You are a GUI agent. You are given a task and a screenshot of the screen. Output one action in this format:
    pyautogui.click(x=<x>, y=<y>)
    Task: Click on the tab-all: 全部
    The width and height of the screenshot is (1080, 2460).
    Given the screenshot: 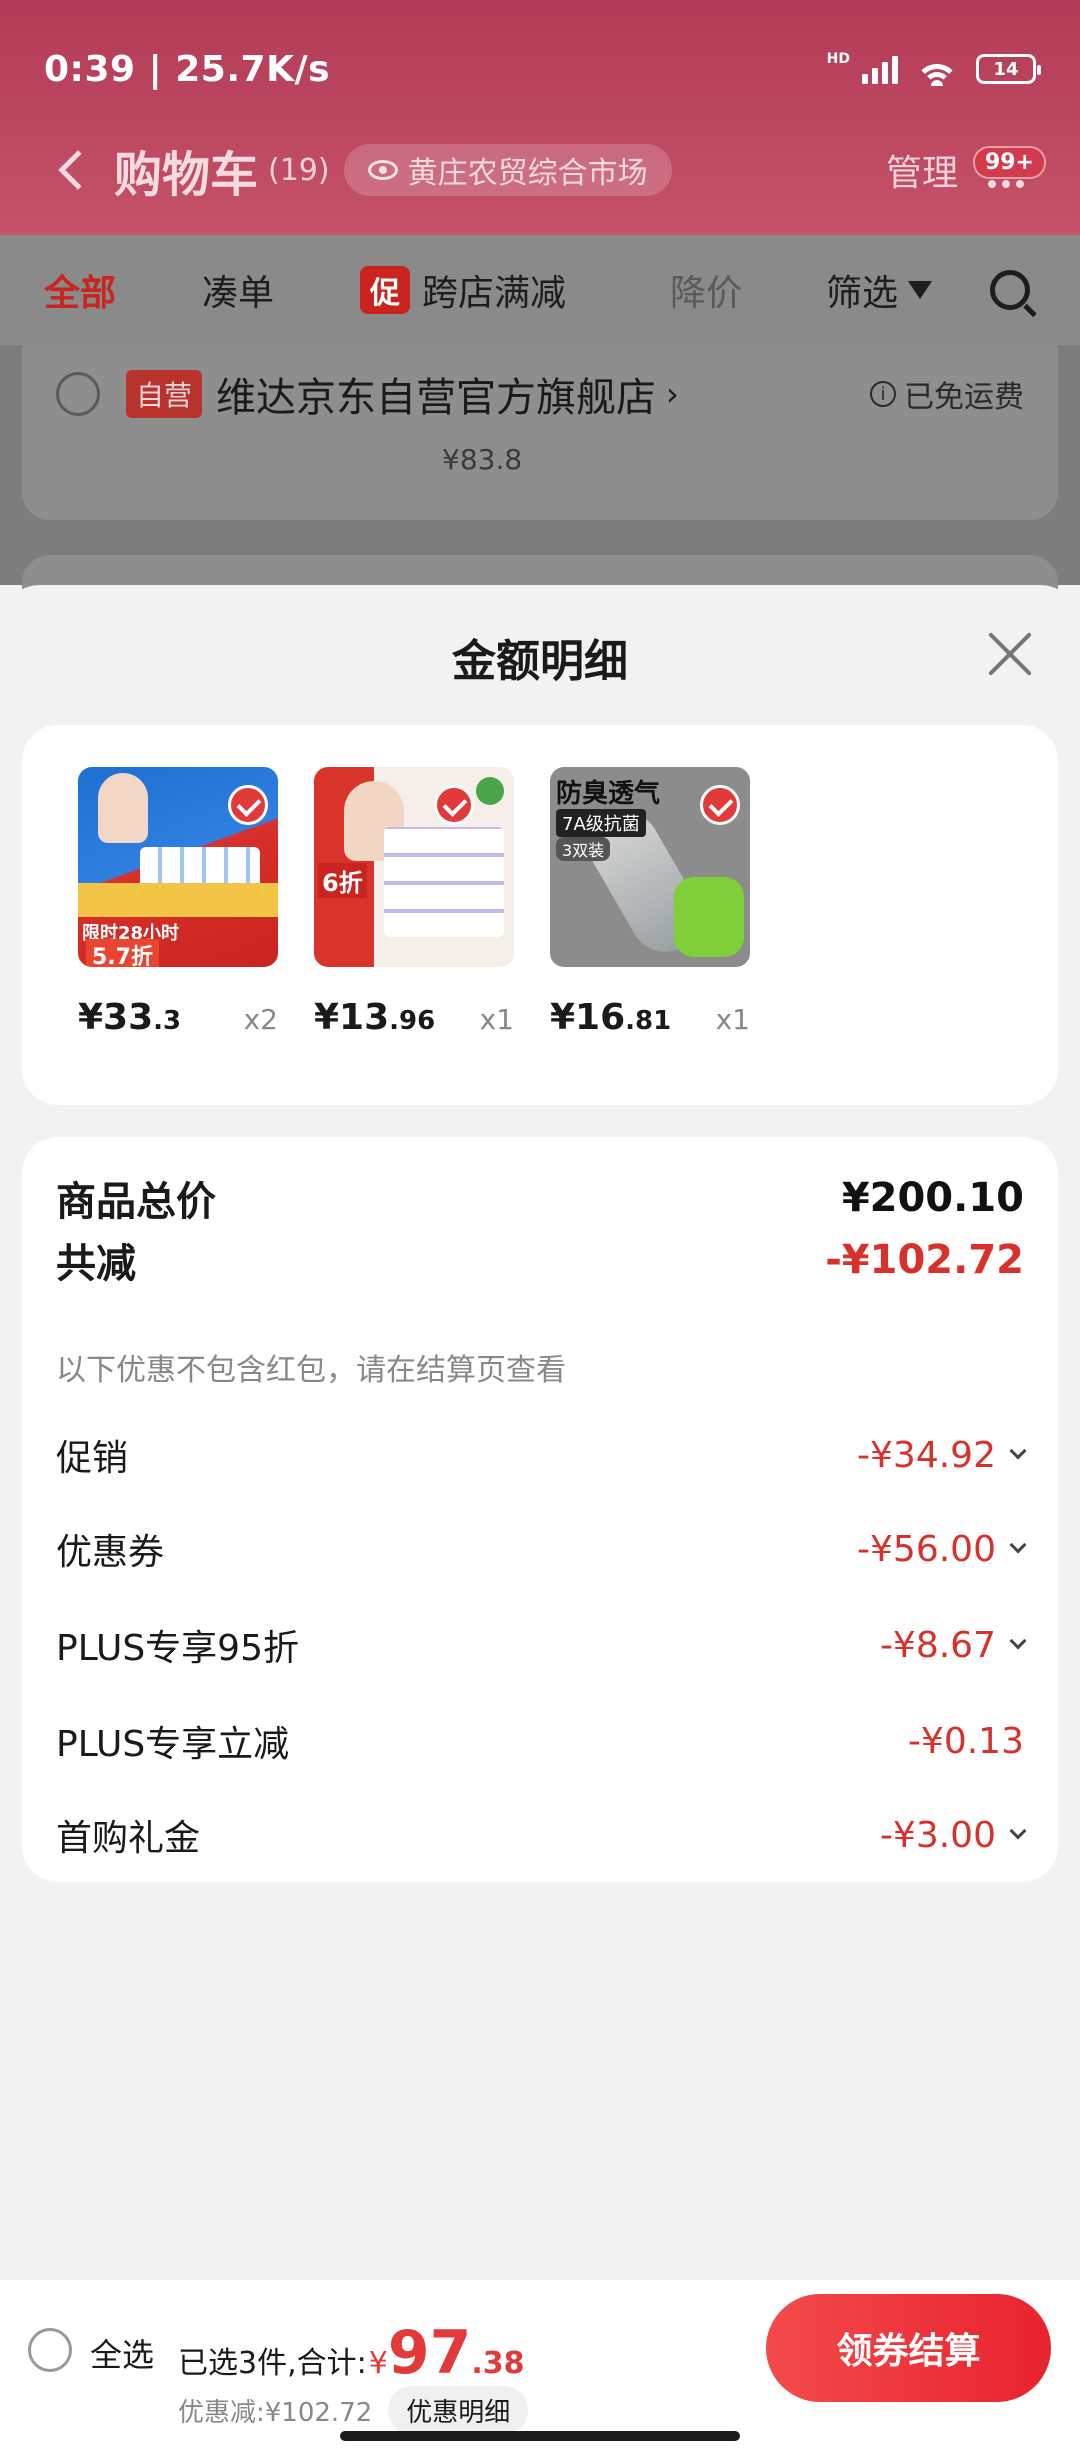 What is the action you would take?
    pyautogui.click(x=80, y=290)
    